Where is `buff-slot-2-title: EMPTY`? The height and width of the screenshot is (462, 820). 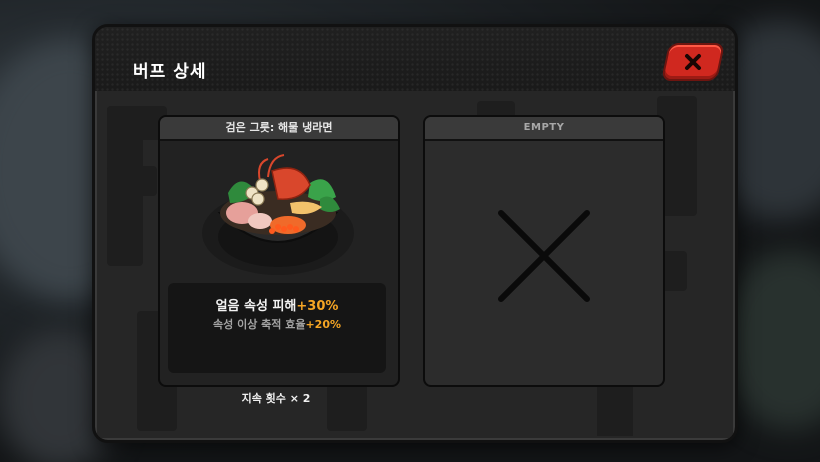 buff-slot-2-title: EMPTY is located at coordinates (544, 129).